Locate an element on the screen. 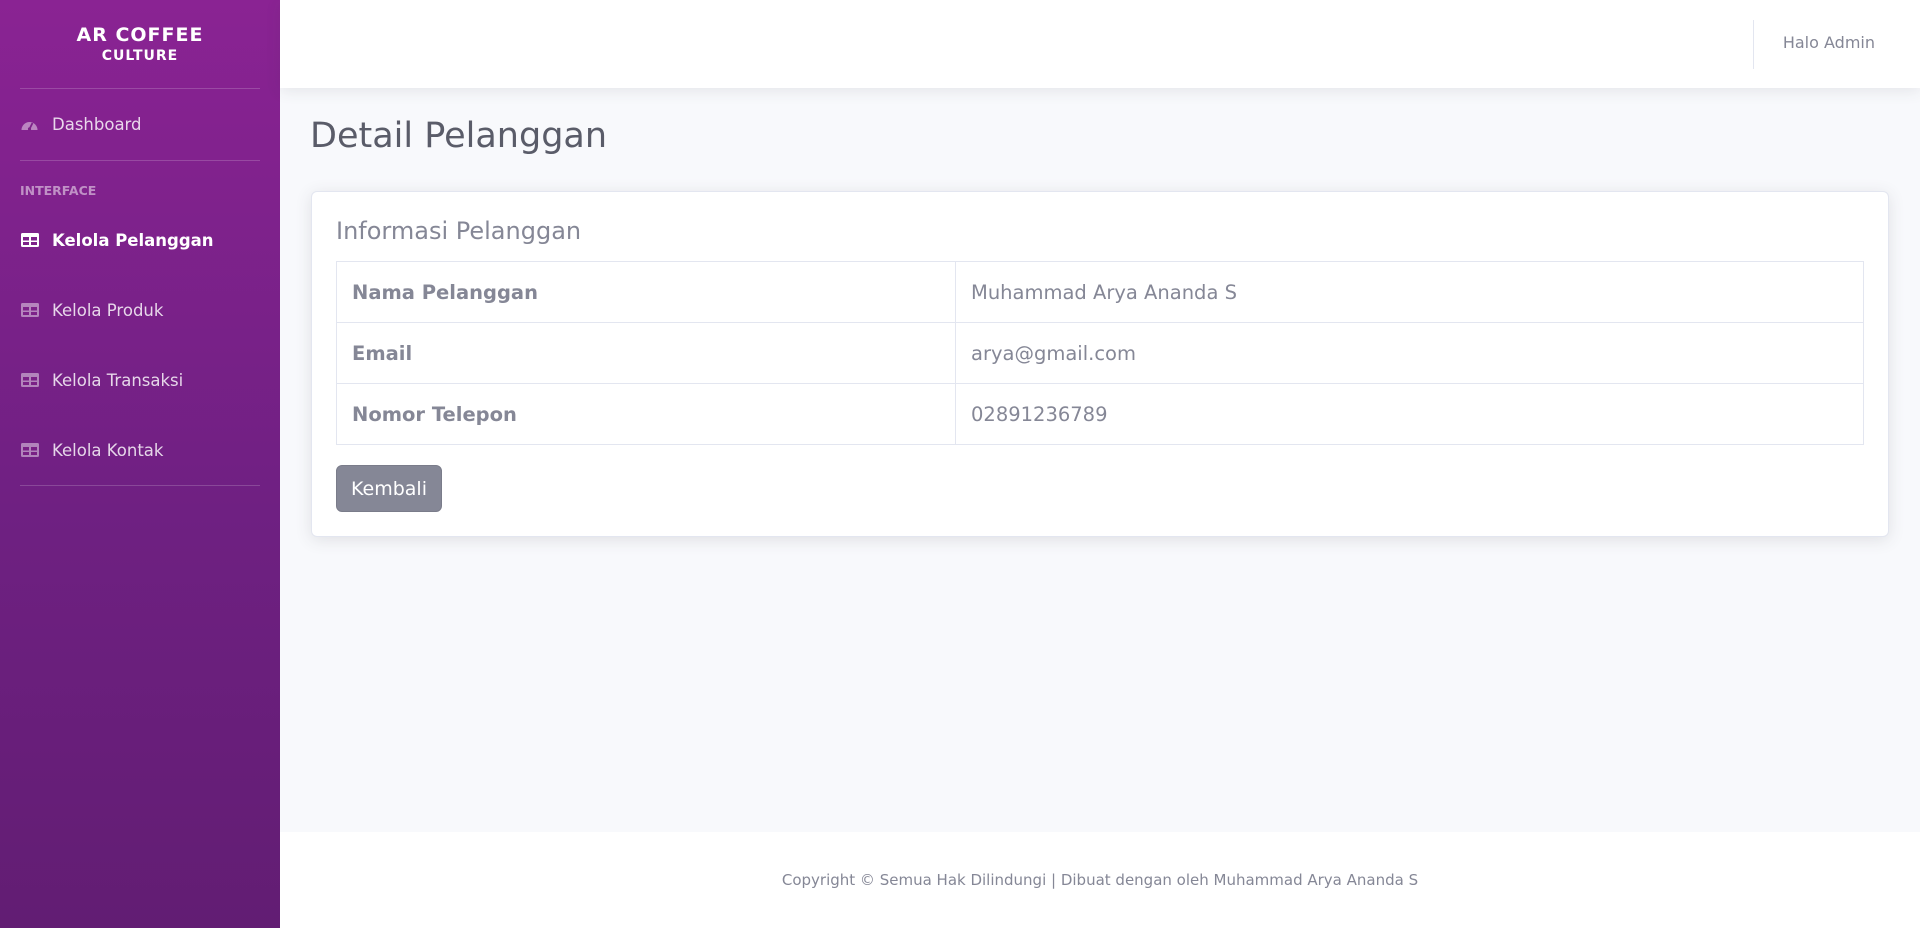 The width and height of the screenshot is (1920, 928). topbar: Halo Admin is located at coordinates (1100, 44).